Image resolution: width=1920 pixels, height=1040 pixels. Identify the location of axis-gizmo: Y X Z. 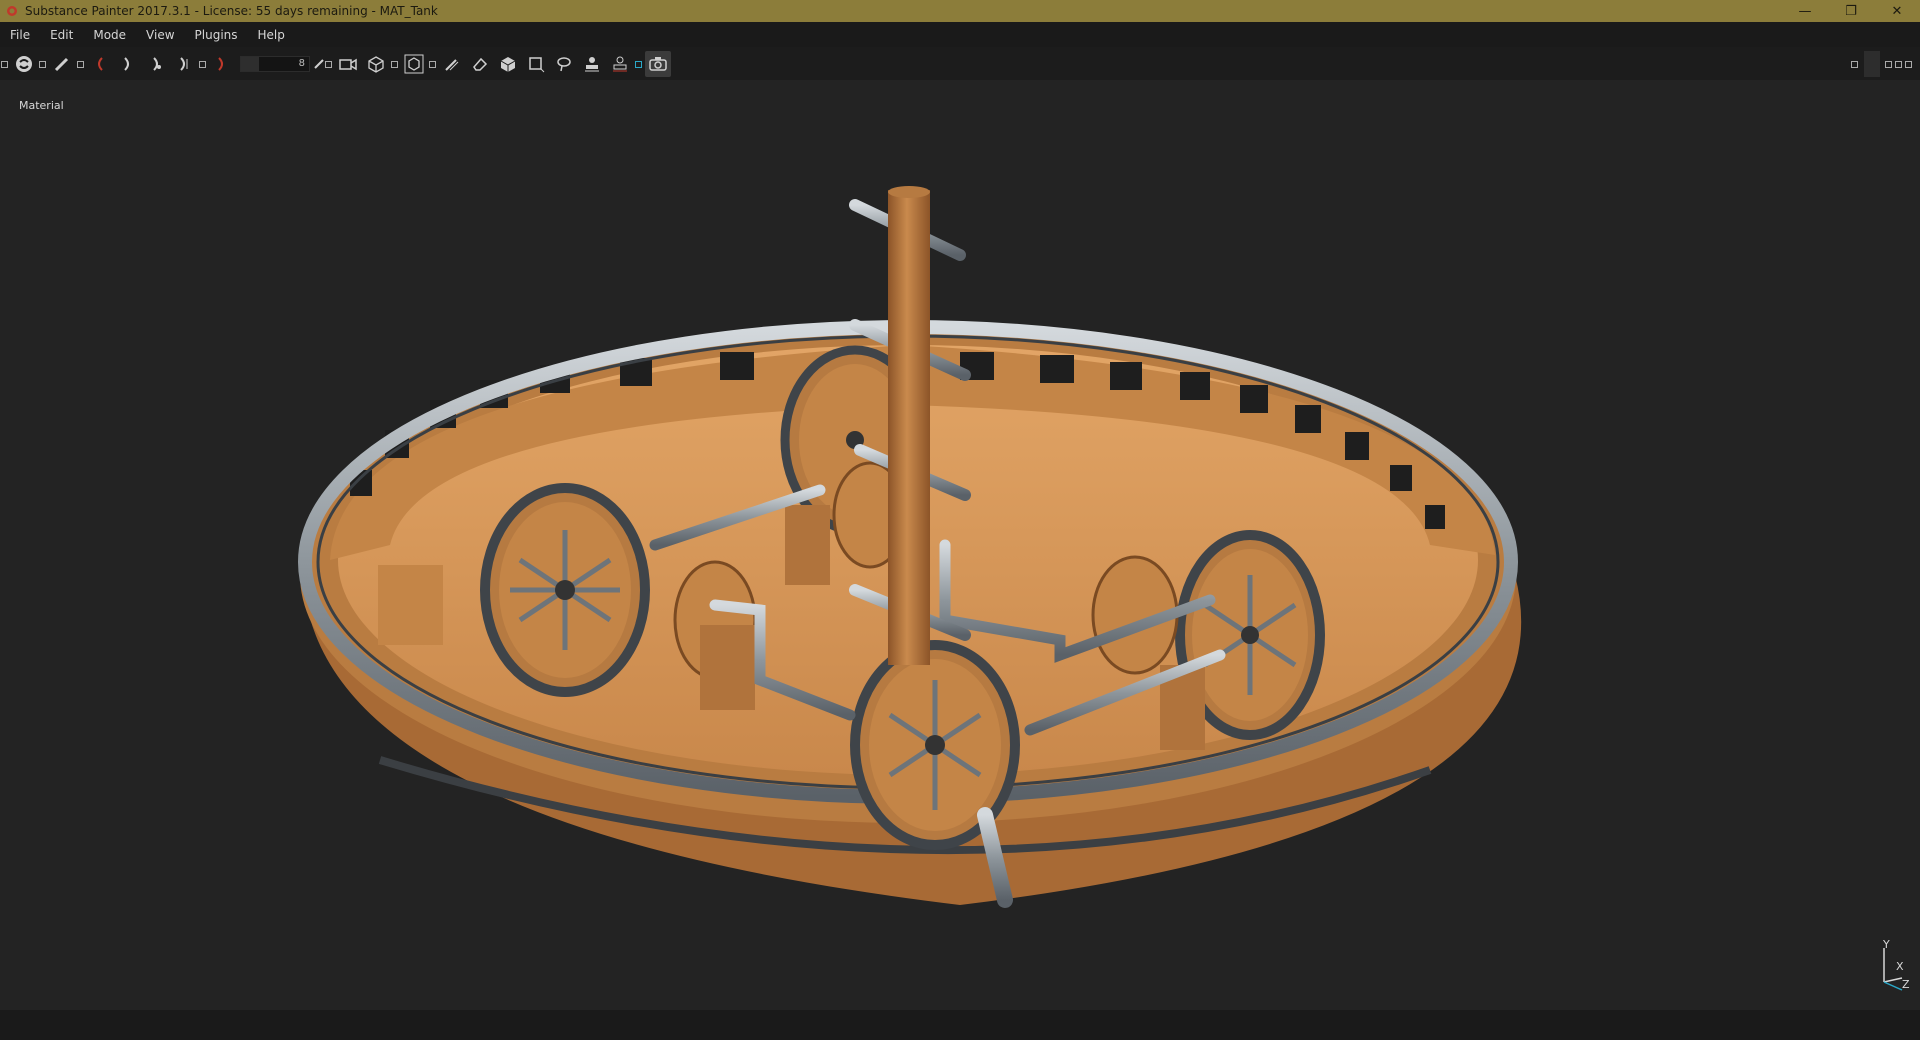
(1894, 966).